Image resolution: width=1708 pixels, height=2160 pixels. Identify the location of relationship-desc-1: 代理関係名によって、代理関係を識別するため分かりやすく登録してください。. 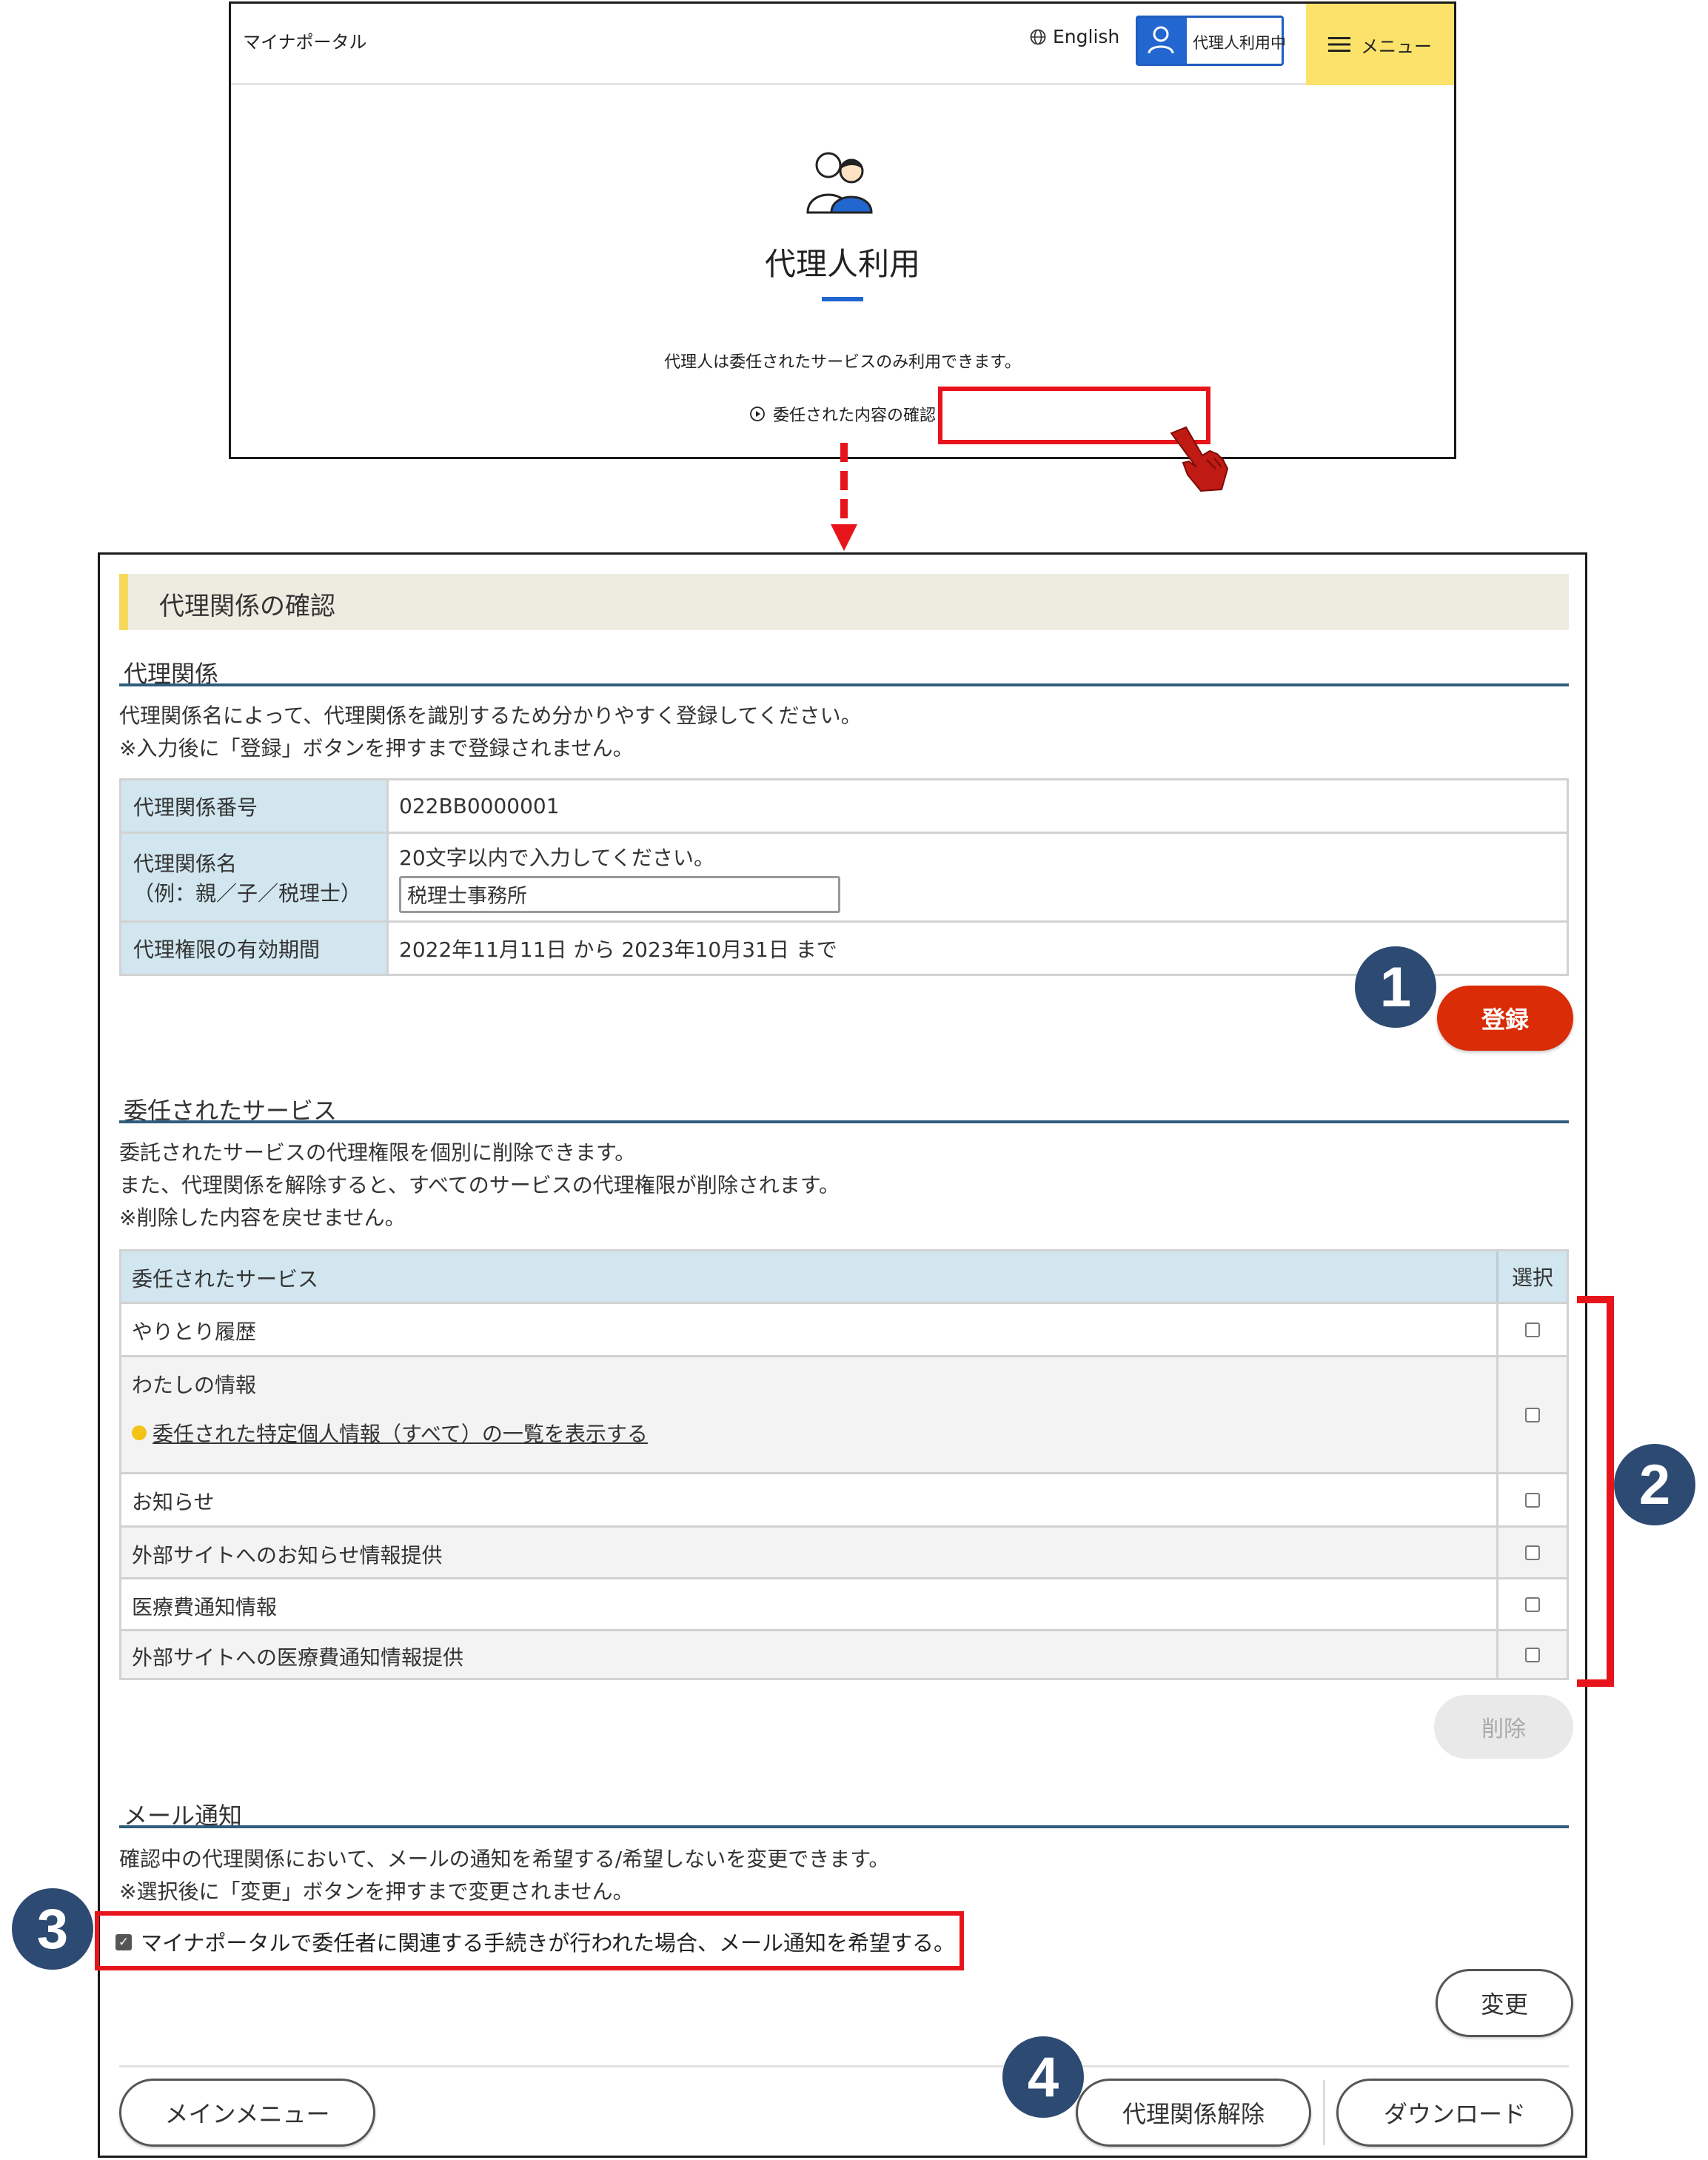
(490, 715).